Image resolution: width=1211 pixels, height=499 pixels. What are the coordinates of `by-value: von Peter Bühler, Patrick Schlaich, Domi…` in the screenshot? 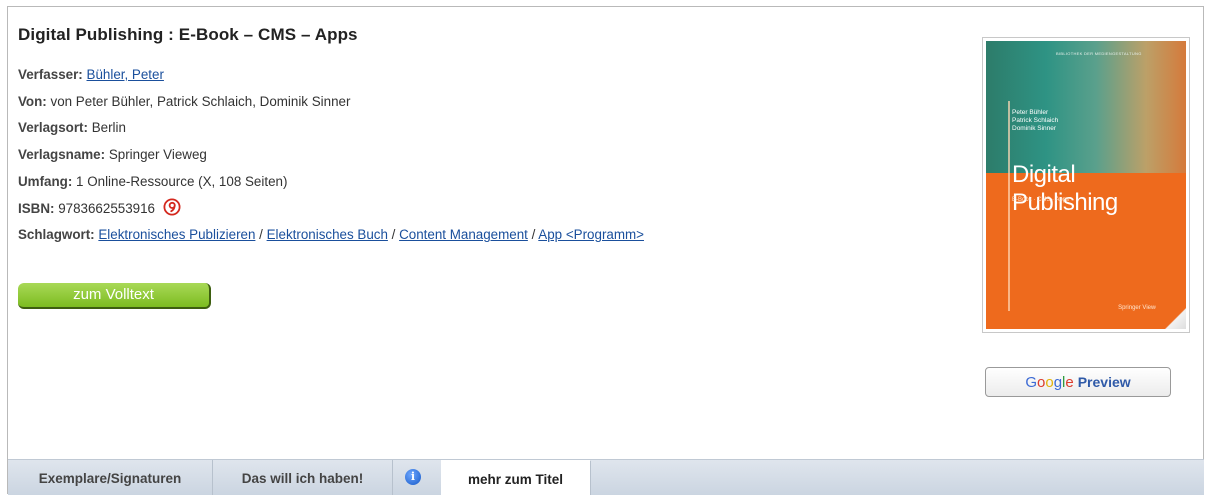 It's located at (200, 101).